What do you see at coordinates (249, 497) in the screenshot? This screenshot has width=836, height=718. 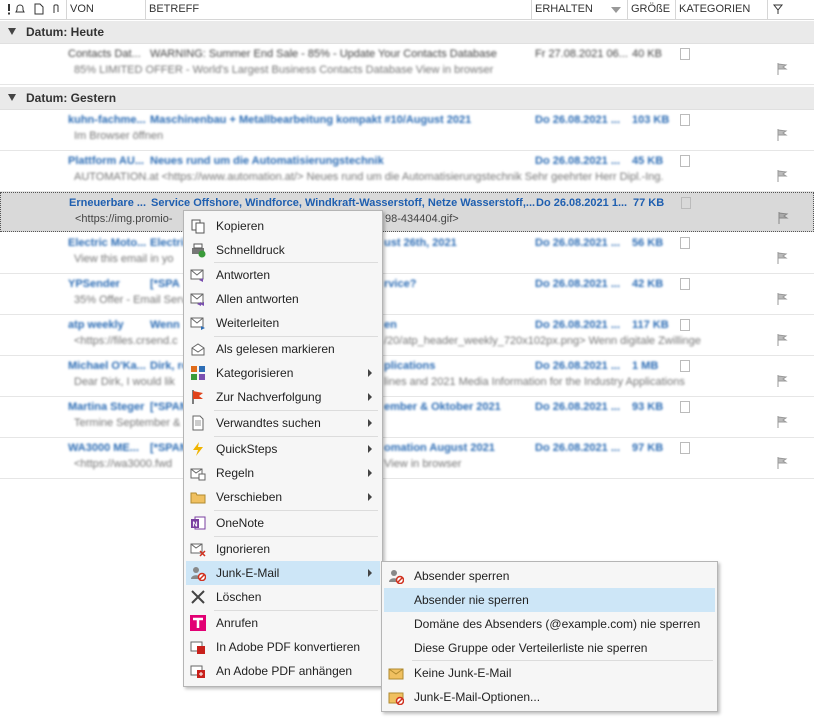 I see `menu-item-label: Verschieben` at bounding box center [249, 497].